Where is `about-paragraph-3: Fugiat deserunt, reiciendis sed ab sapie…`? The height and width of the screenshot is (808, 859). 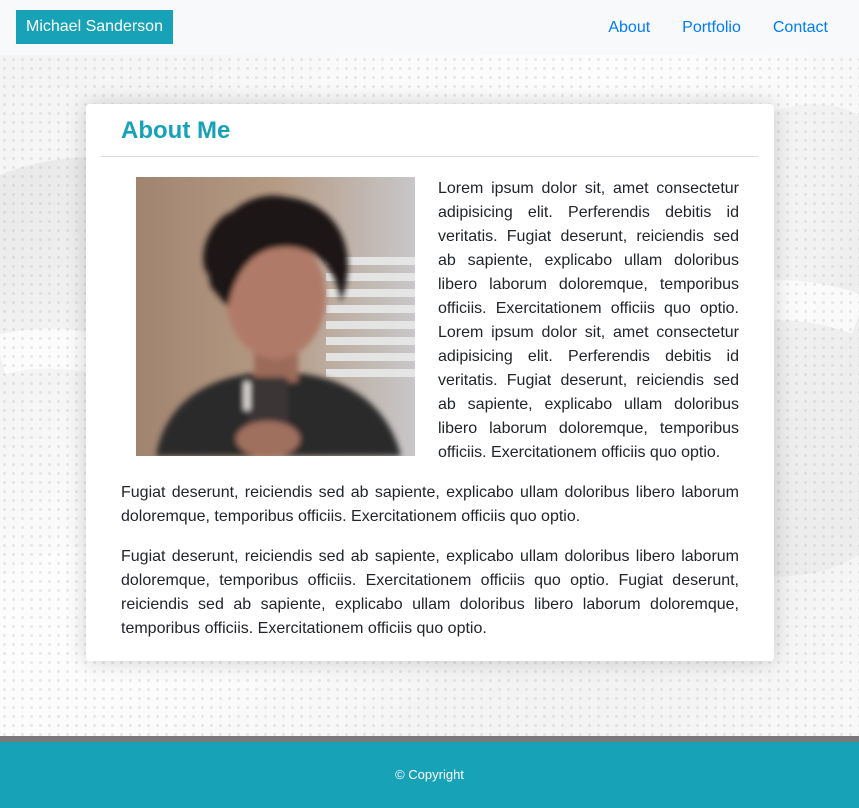
about-paragraph-3: Fugiat deserunt, reiciendis sed ab sapie… is located at coordinates (430, 592).